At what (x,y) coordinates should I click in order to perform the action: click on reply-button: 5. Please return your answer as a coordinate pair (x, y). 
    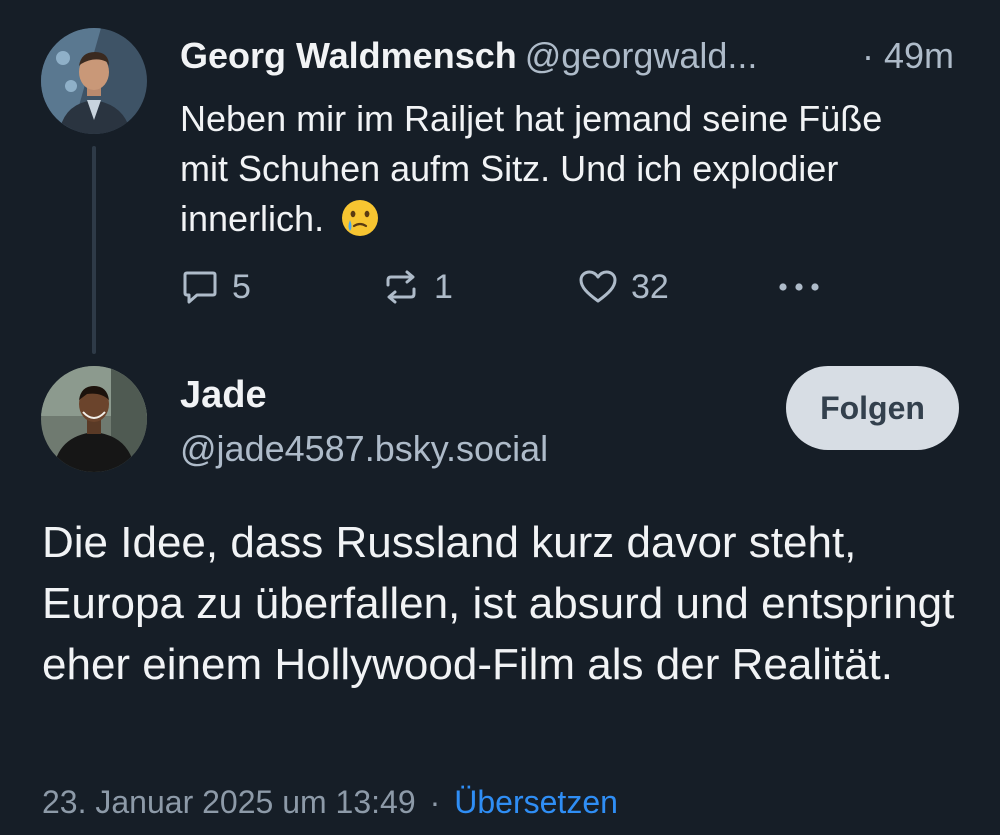
    Looking at the image, I should click on (215, 287).